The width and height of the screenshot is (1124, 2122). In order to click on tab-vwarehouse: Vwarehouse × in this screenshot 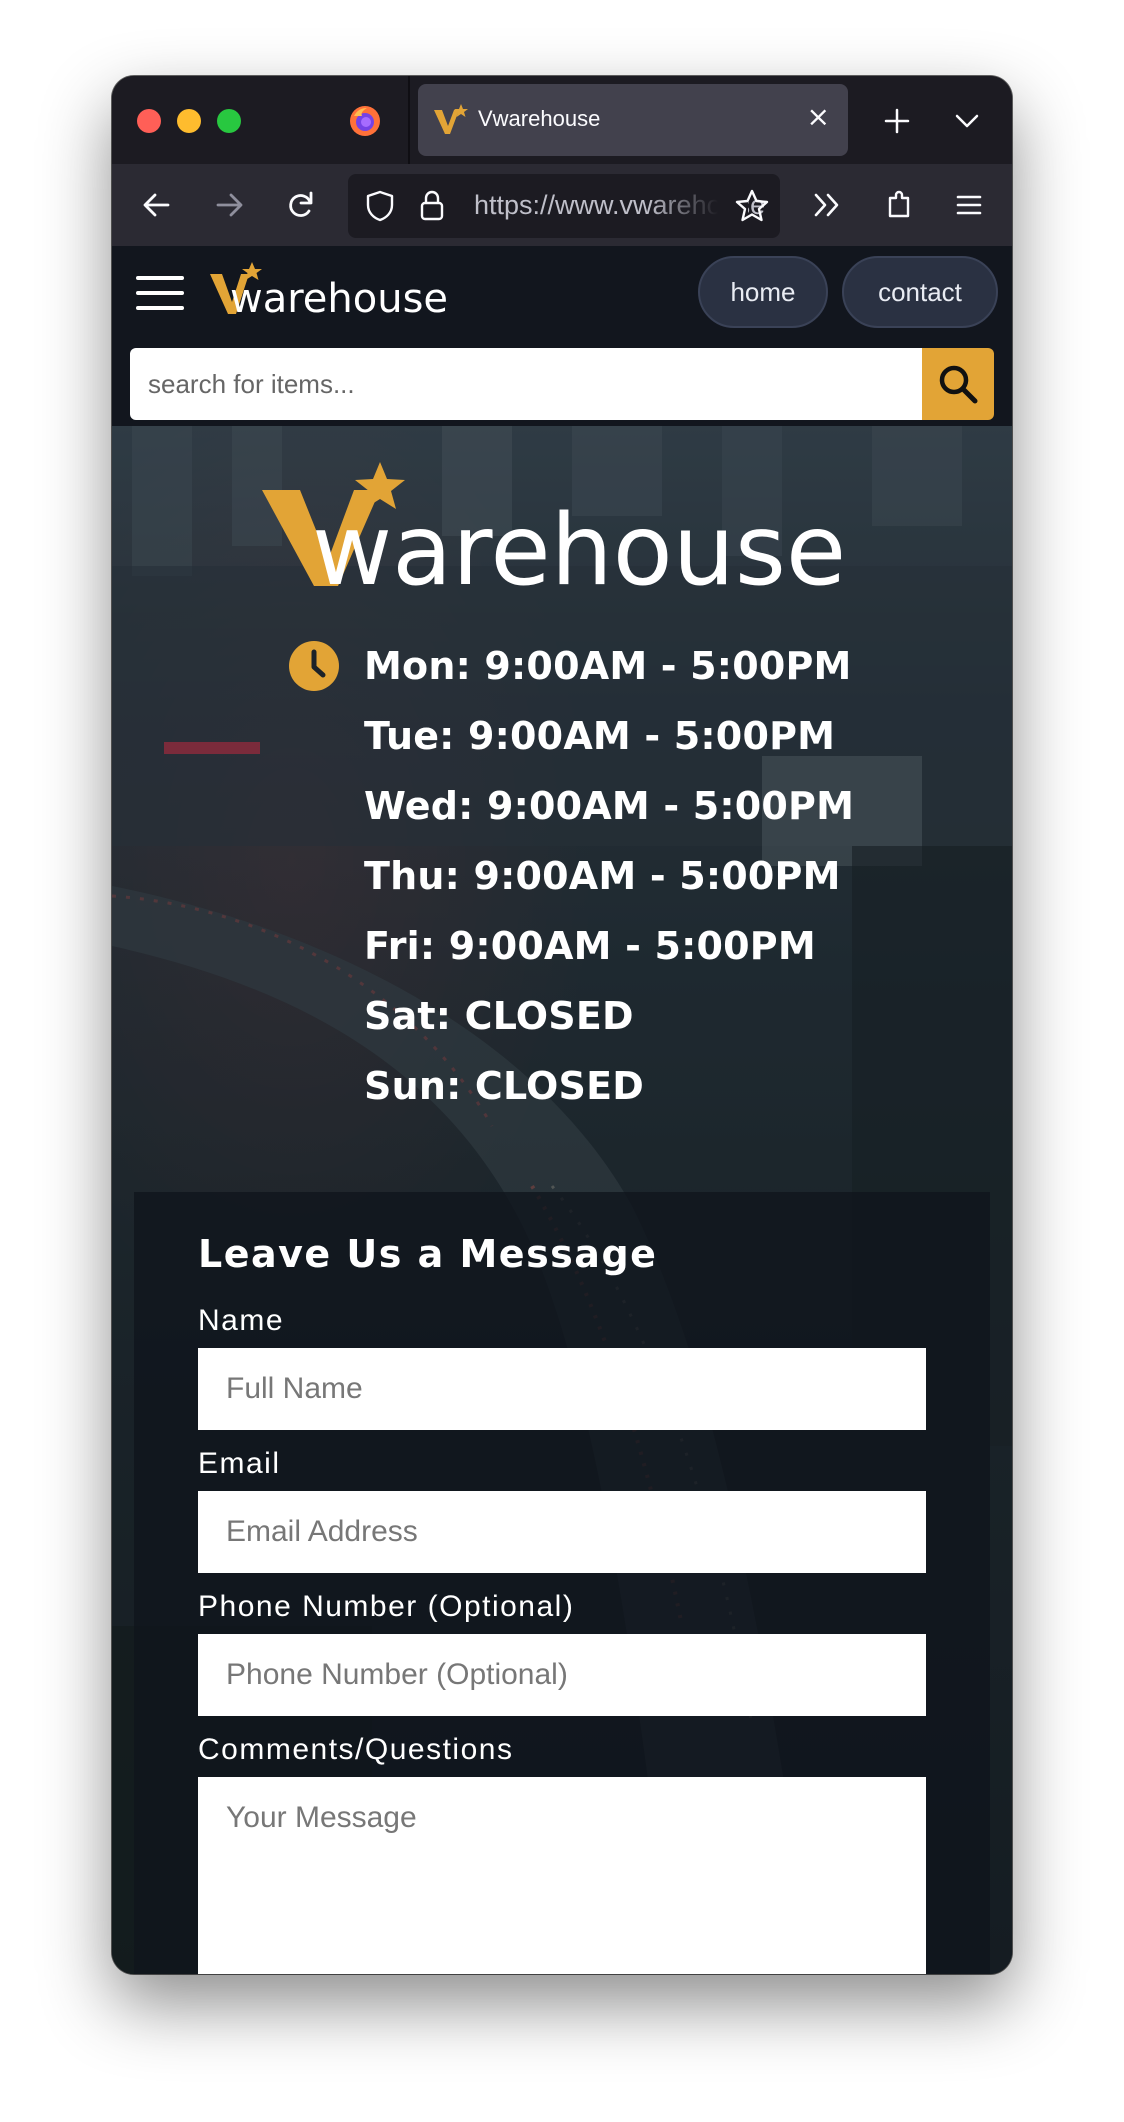, I will do `click(633, 120)`.